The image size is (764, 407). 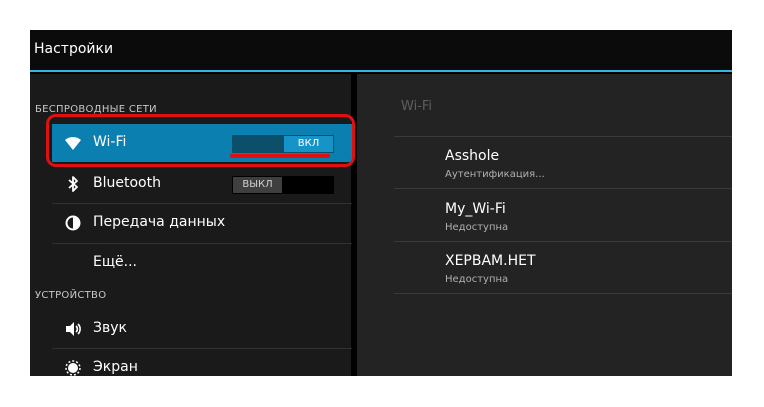 I want to click on annotation-highlight-box, so click(x=200, y=140).